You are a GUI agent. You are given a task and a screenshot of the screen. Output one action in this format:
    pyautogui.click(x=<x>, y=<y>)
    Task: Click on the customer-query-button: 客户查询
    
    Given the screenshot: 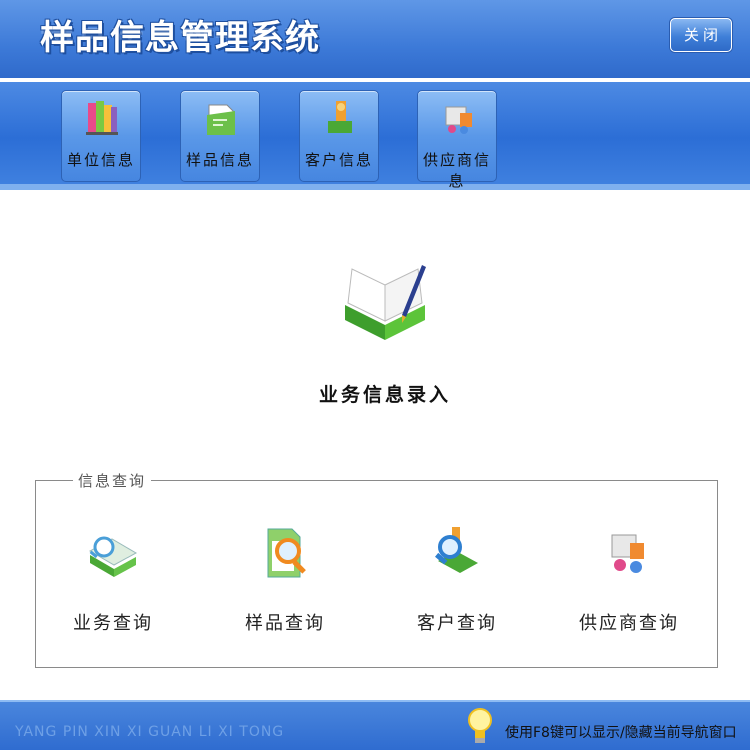 What is the action you would take?
    pyautogui.click(x=457, y=581)
    